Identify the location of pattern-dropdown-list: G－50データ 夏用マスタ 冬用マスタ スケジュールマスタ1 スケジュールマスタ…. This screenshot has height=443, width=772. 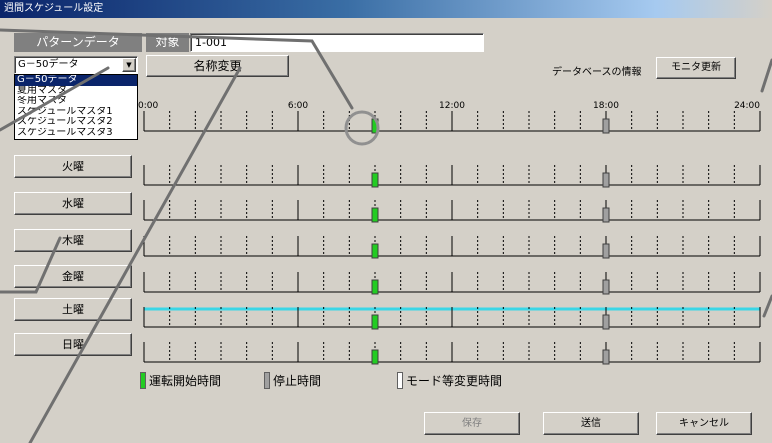
(76, 107).